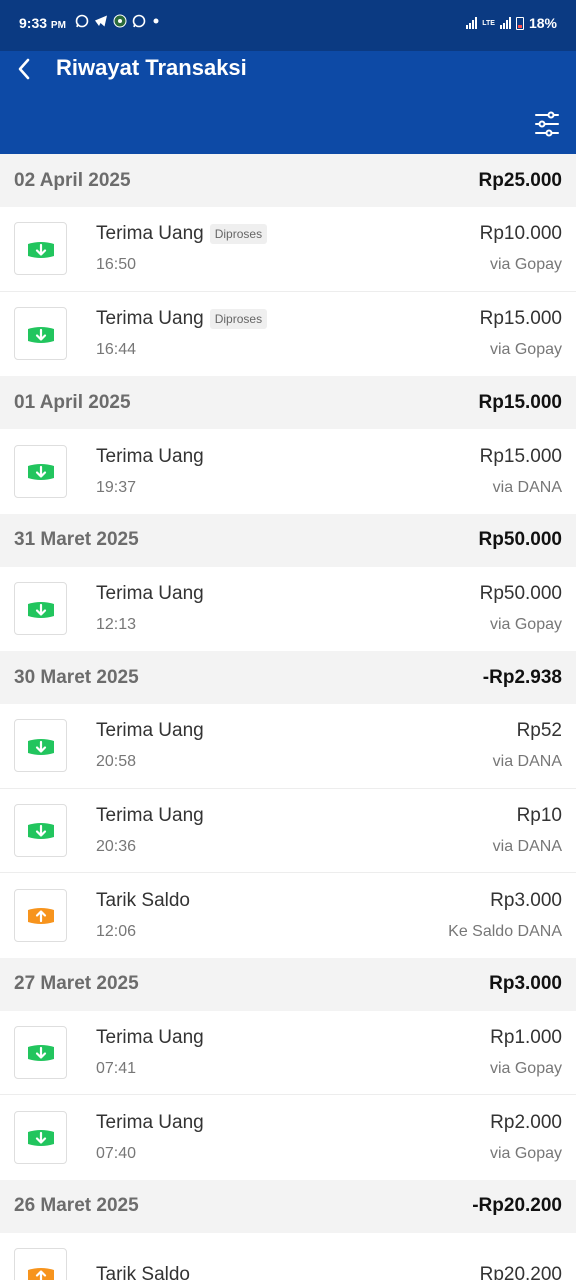 This screenshot has width=576, height=1280. Describe the element at coordinates (288, 1272) in the screenshot. I see `transaction-info: Tarik Saldo` at that location.